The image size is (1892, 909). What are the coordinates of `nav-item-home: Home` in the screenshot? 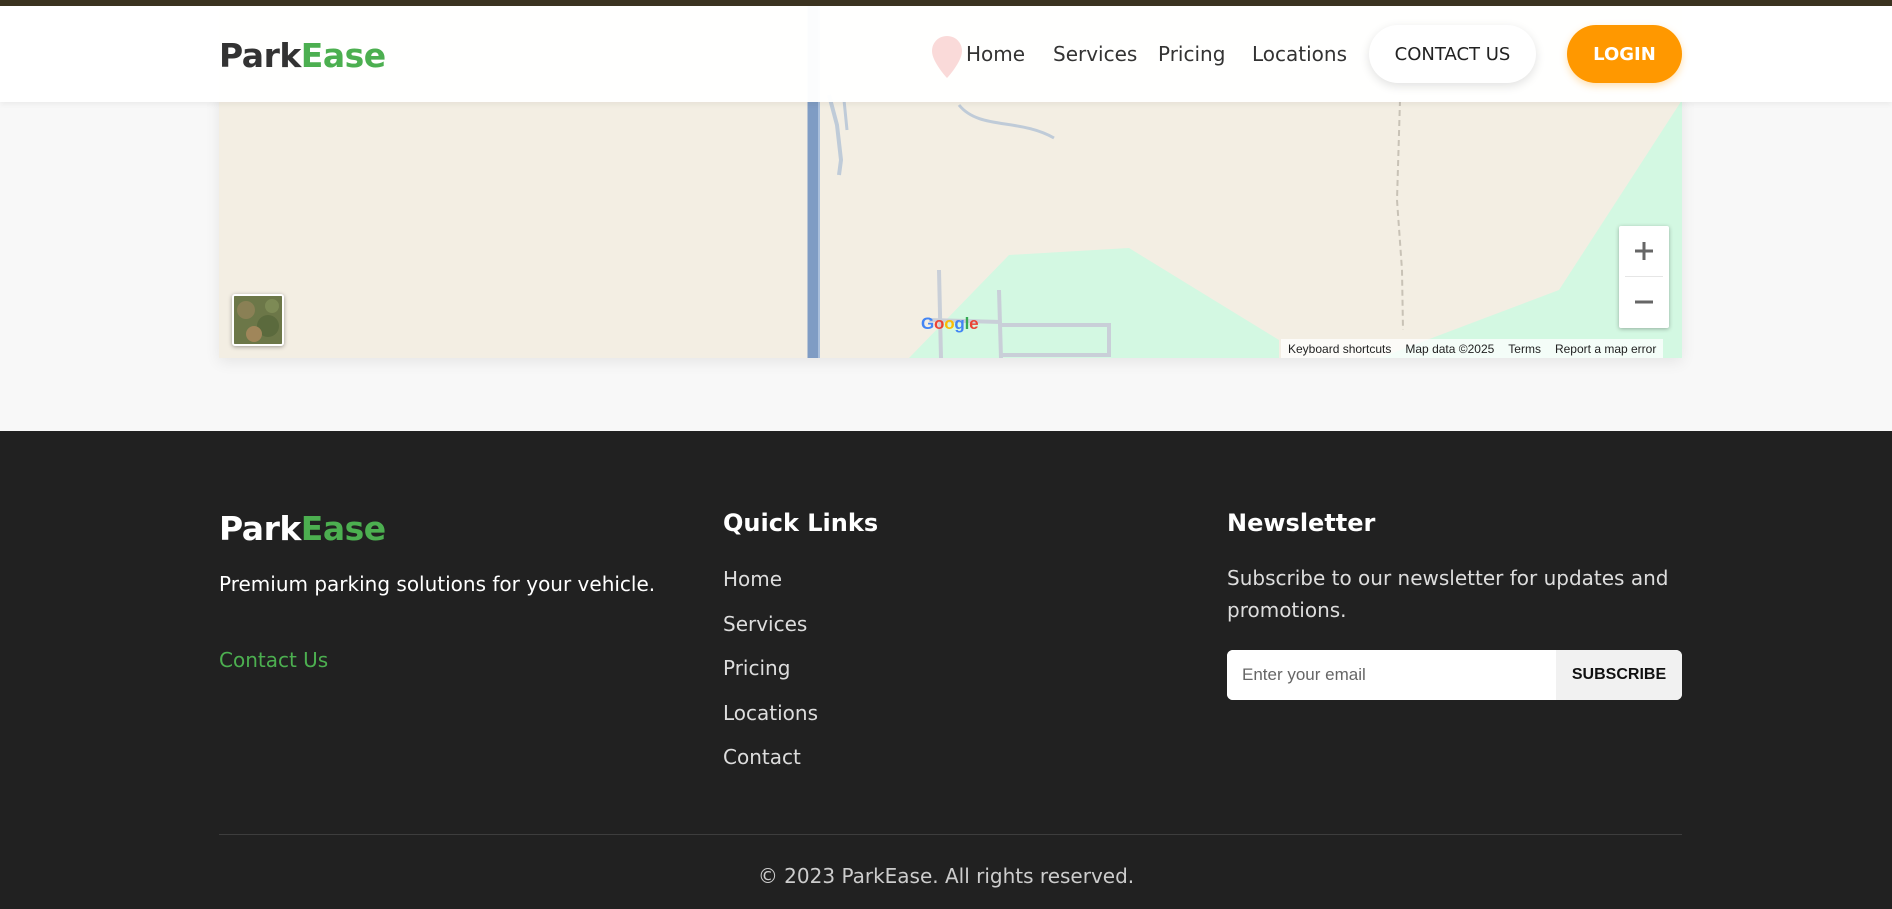 It's located at (995, 54).